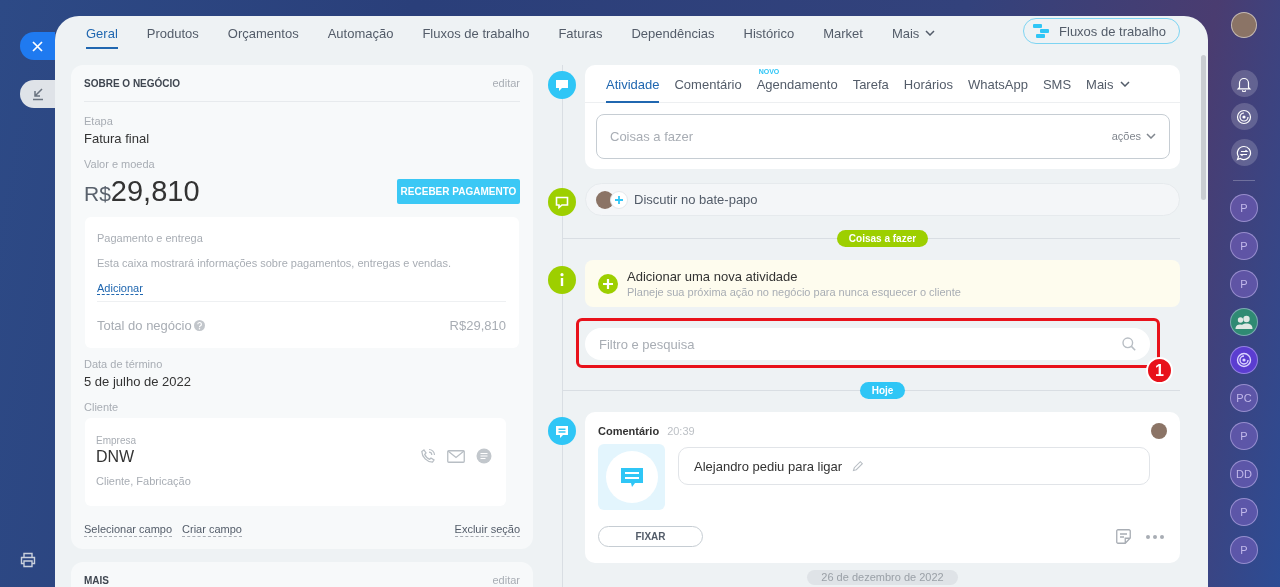  Describe the element at coordinates (360, 33) in the screenshot. I see `nav-tab: Automação` at that location.